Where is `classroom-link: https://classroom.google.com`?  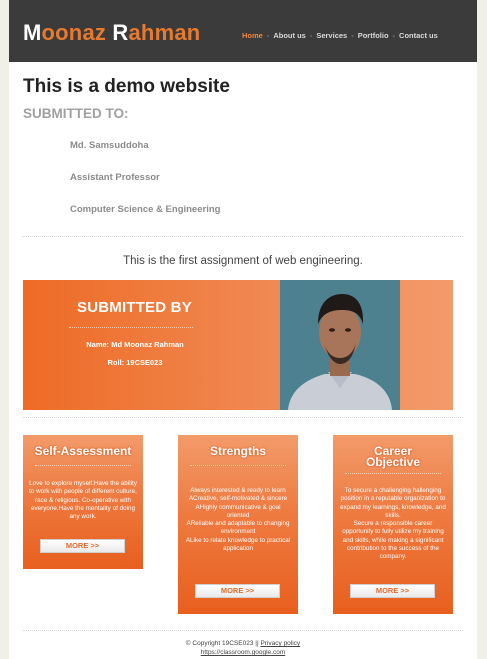 classroom-link: https://classroom.google.com is located at coordinates (243, 652).